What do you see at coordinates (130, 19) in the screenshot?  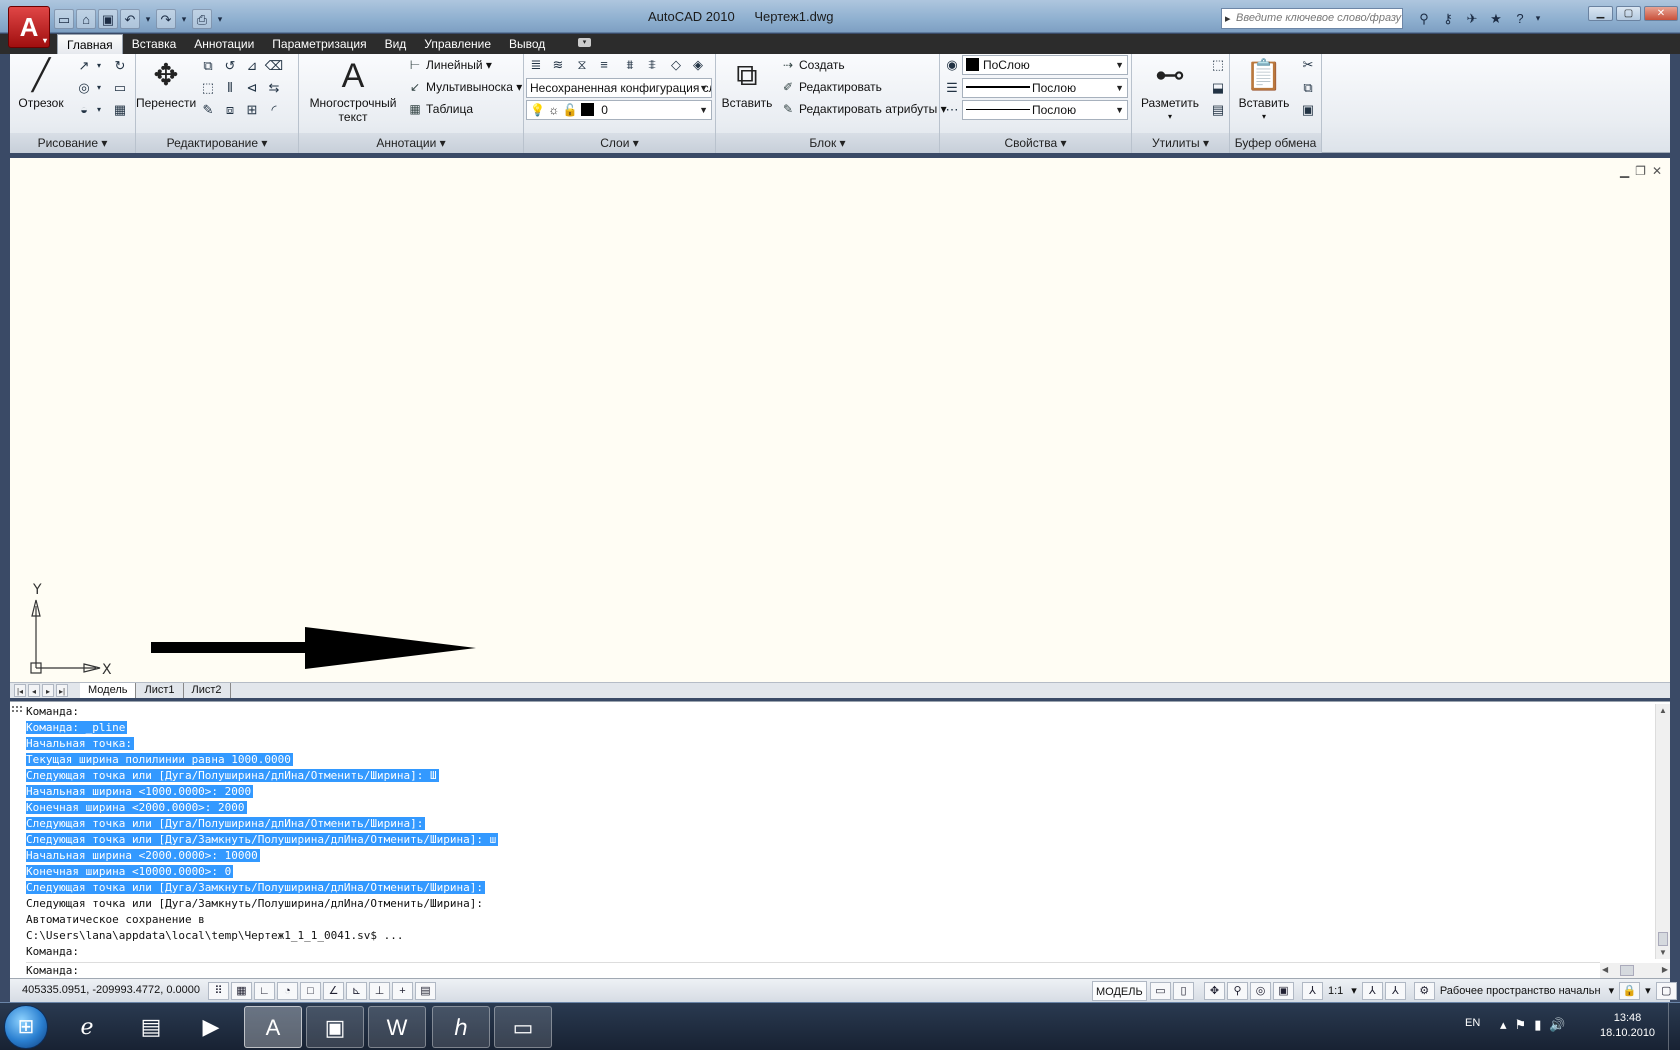 I see `undo-icon: ↶` at bounding box center [130, 19].